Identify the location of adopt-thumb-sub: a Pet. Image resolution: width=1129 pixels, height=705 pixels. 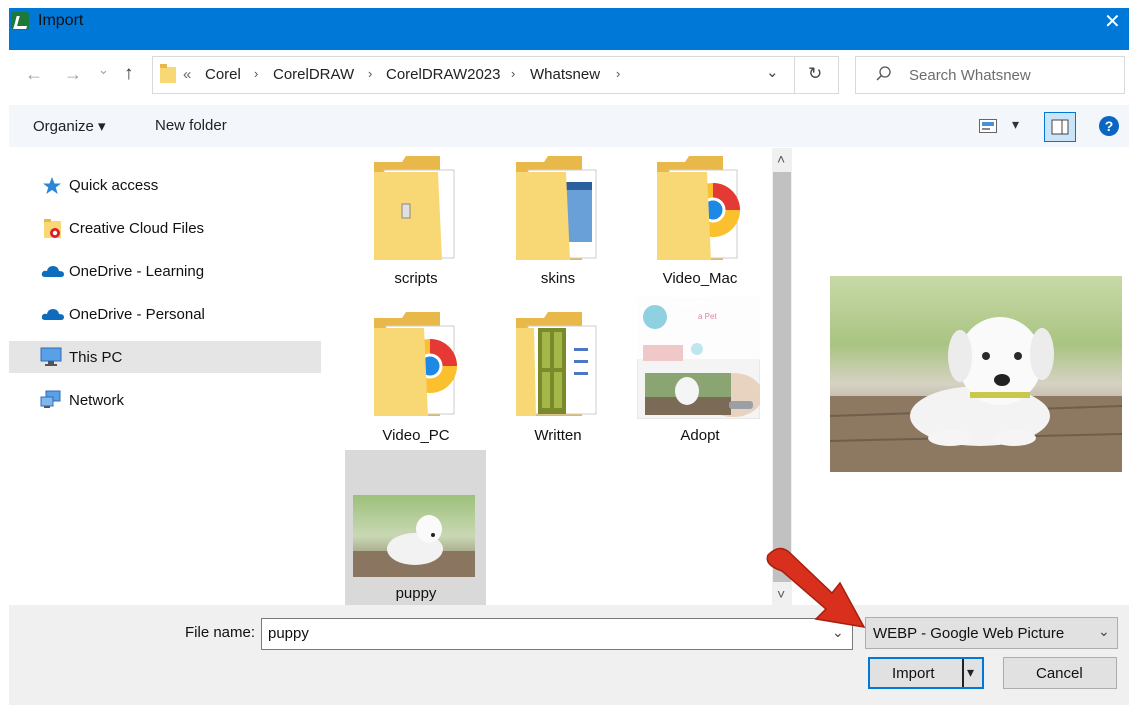
(707, 316).